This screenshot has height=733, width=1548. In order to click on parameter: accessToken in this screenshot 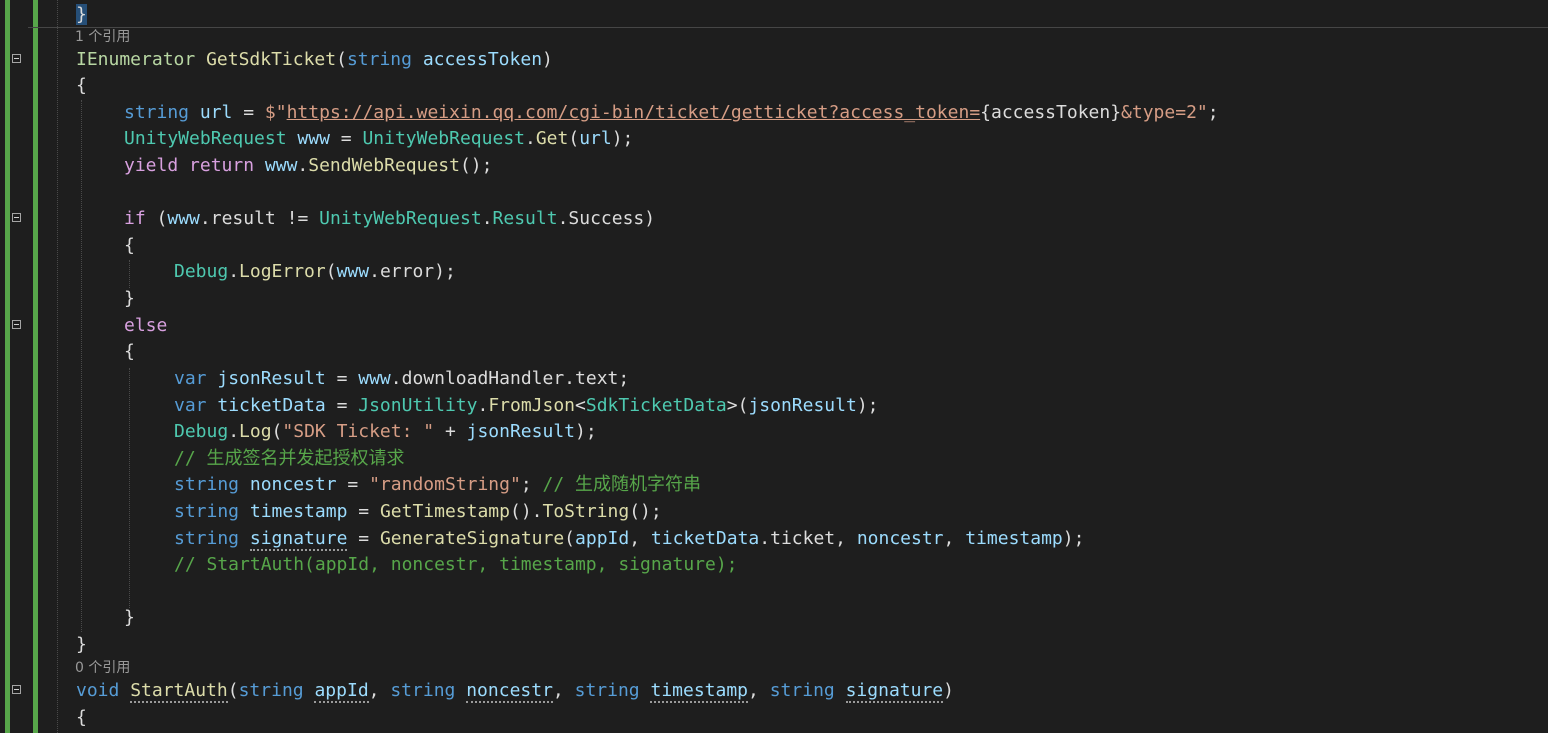, I will do `click(482, 59)`.